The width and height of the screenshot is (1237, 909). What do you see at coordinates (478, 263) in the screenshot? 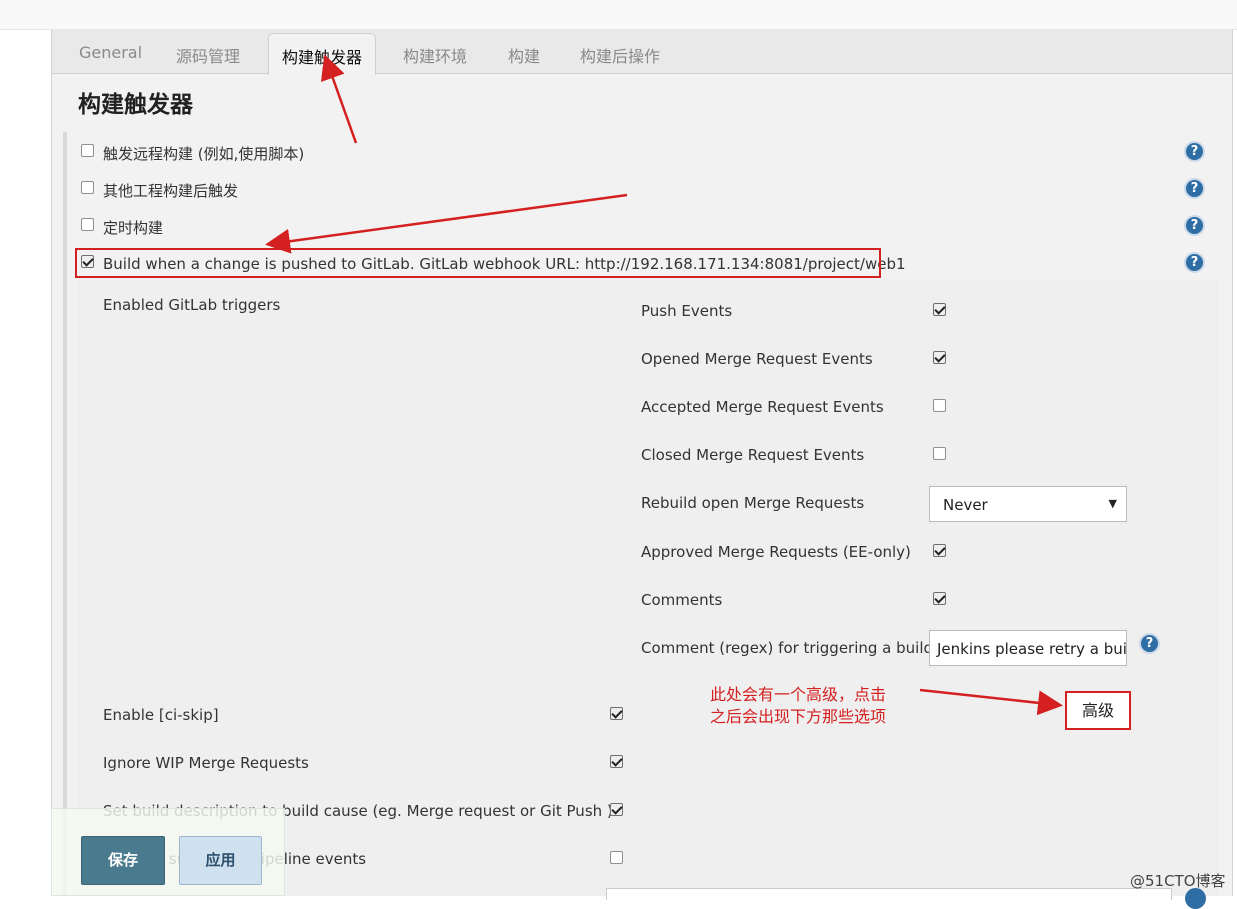
I see `highlight-box` at bounding box center [478, 263].